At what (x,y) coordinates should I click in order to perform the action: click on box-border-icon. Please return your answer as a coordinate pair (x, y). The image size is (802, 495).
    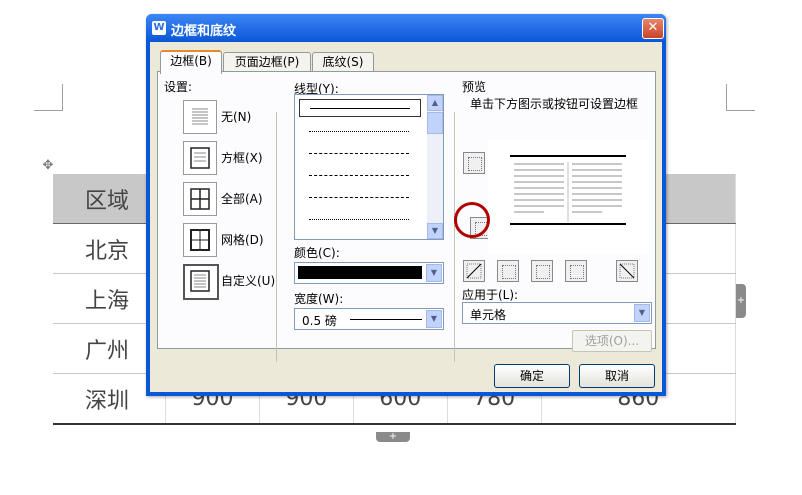
    Looking at the image, I should click on (200, 158).